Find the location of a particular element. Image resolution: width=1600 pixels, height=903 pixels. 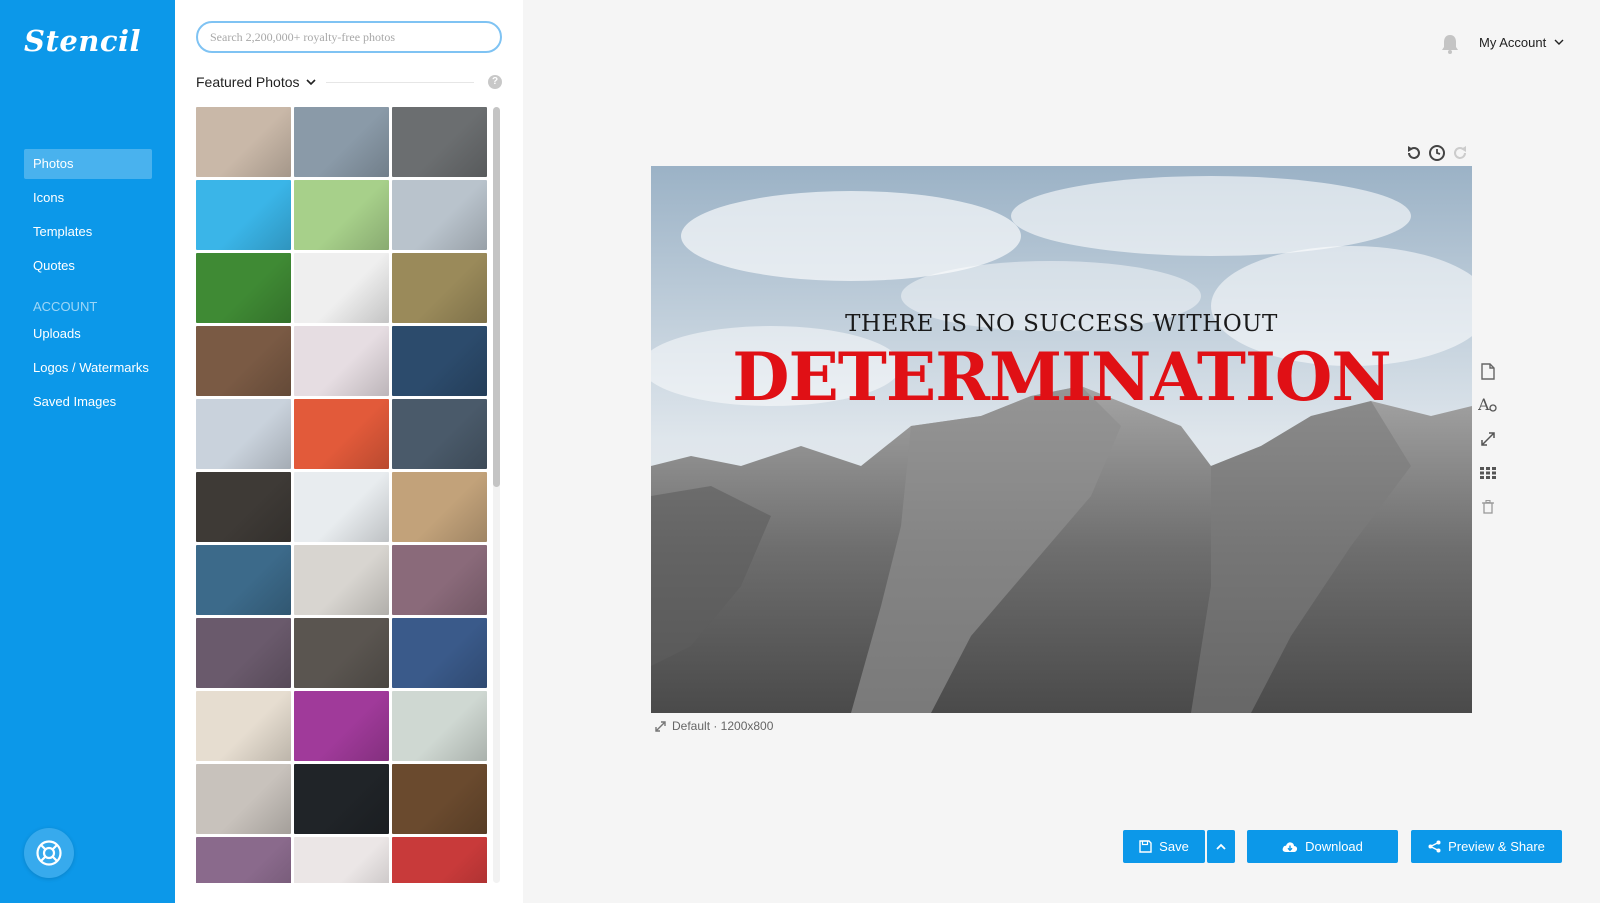

cloud-download-icon is located at coordinates (1290, 846).